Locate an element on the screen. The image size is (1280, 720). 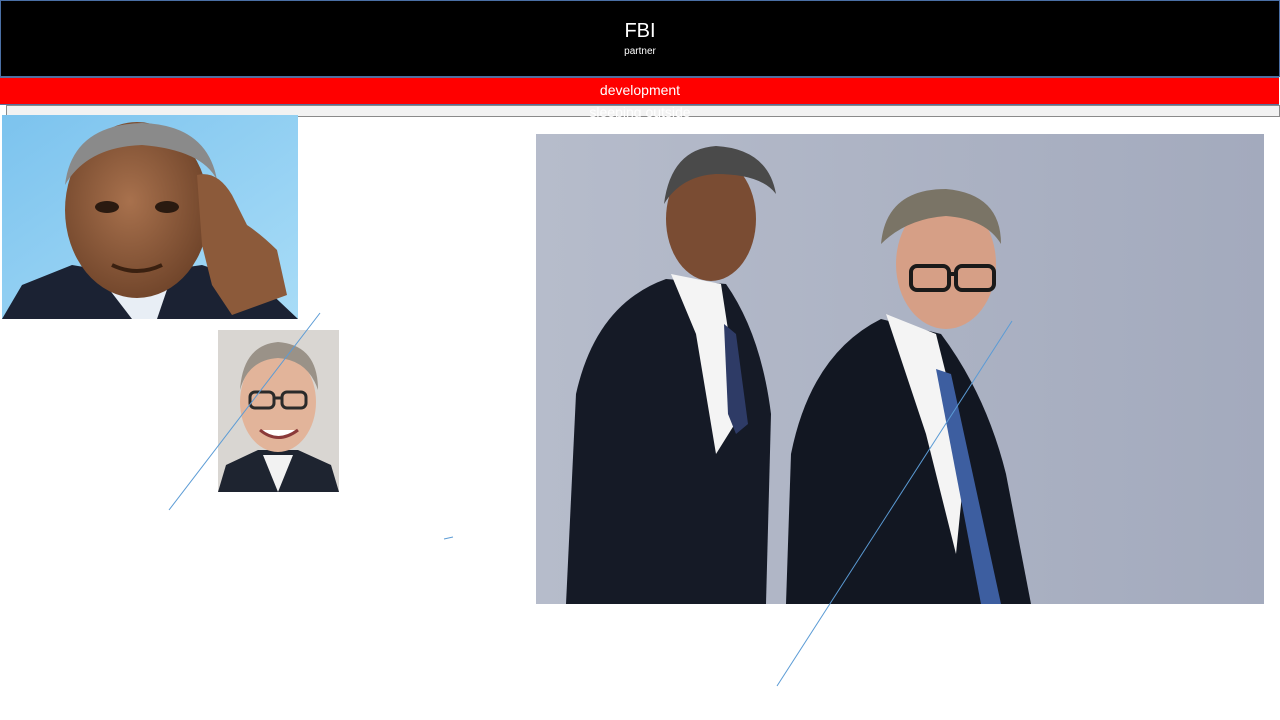
portrait-photo-left-image is located at coordinates (150, 217).